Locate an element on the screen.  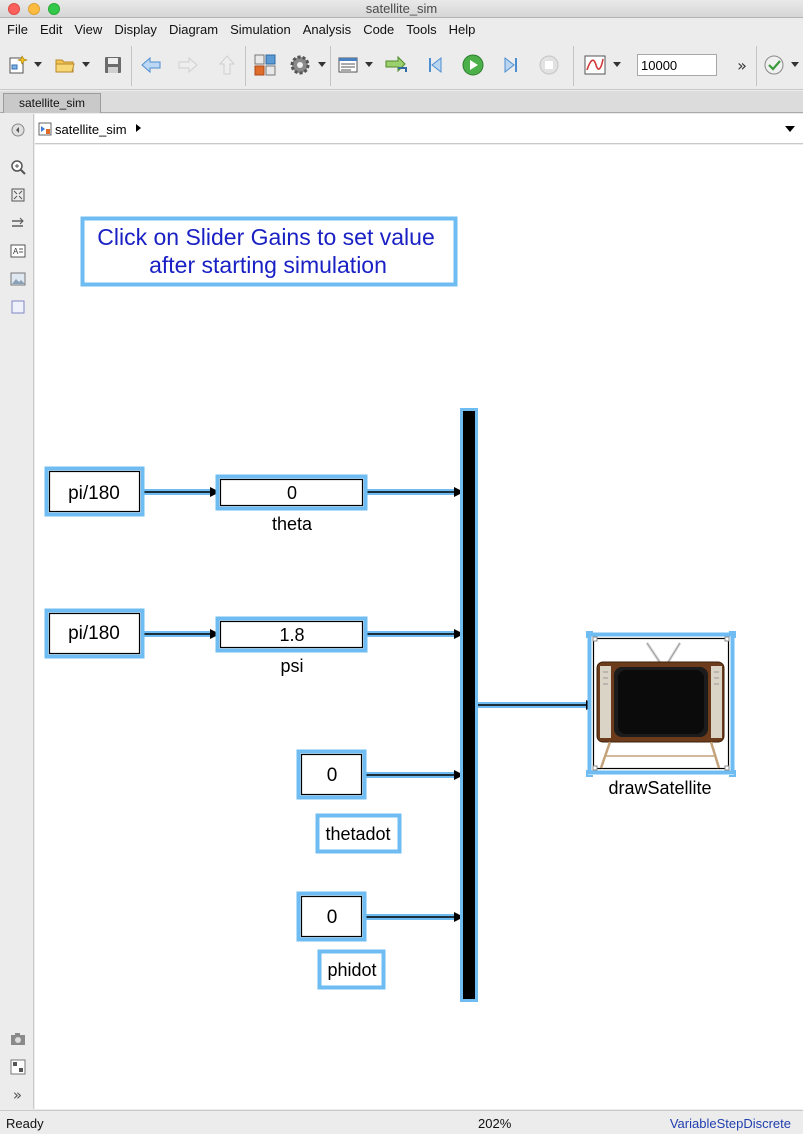
menu-analysis: Analysis is located at coordinates (327, 29).